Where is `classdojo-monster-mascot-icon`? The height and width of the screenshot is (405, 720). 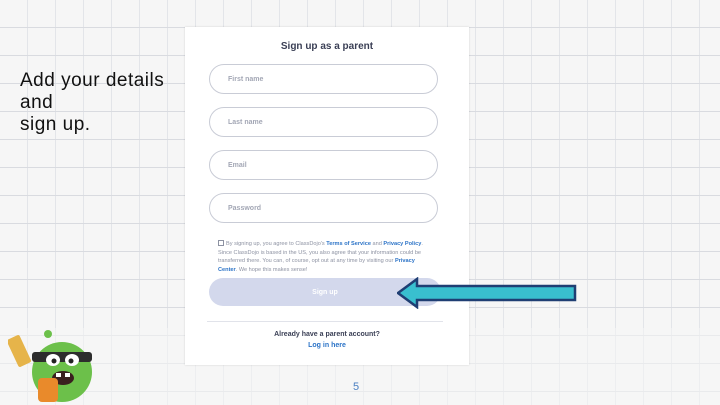
classdojo-monster-mascot-icon is located at coordinates (50, 366).